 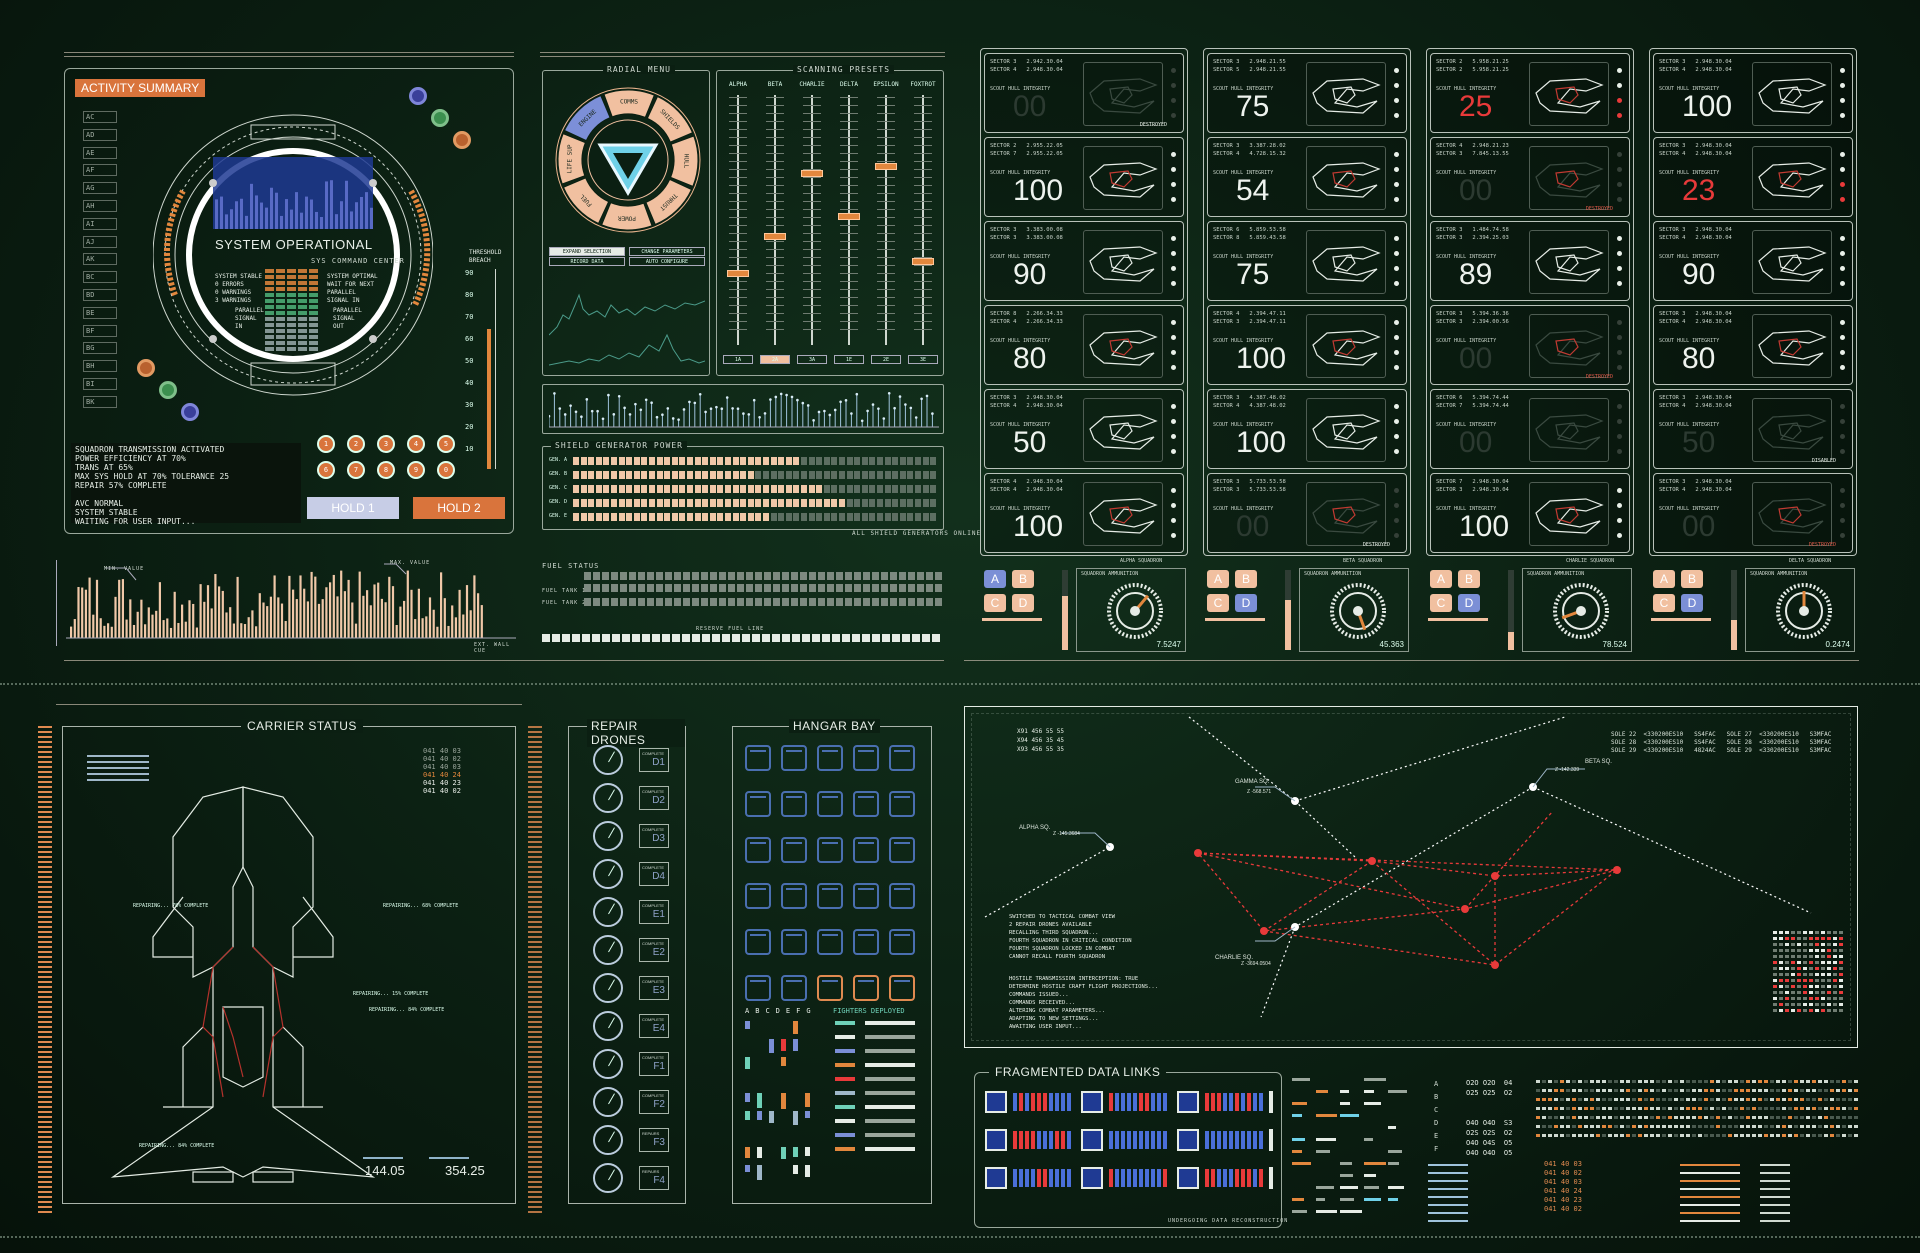 What do you see at coordinates (100, 241) in the screenshot?
I see `sidebar-code: AJ` at bounding box center [100, 241].